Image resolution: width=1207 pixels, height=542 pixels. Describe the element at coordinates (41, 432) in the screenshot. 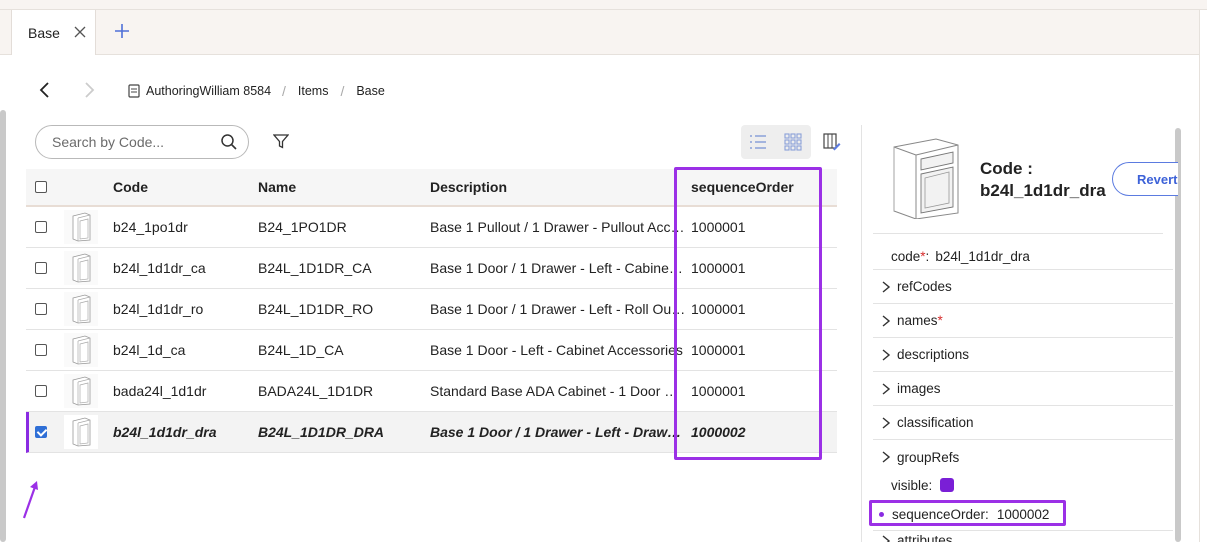

I see `row-checkbox-checked` at that location.